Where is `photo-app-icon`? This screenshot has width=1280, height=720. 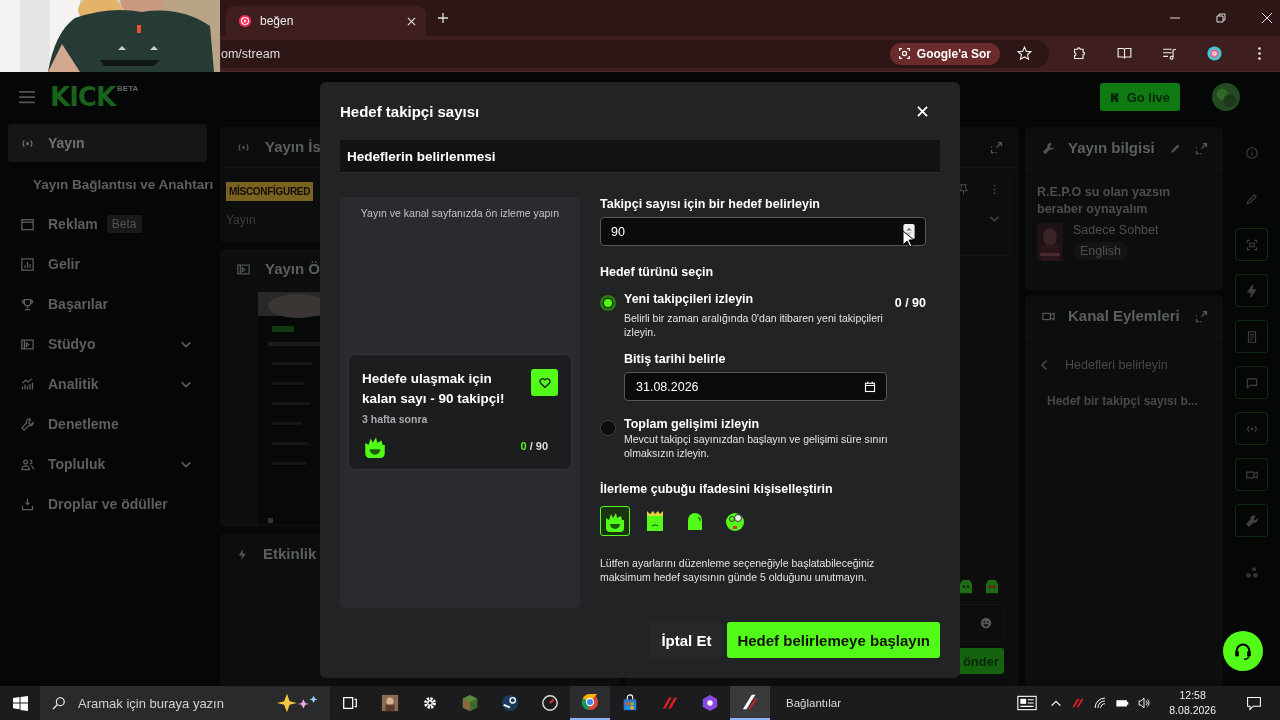 photo-app-icon is located at coordinates (390, 703).